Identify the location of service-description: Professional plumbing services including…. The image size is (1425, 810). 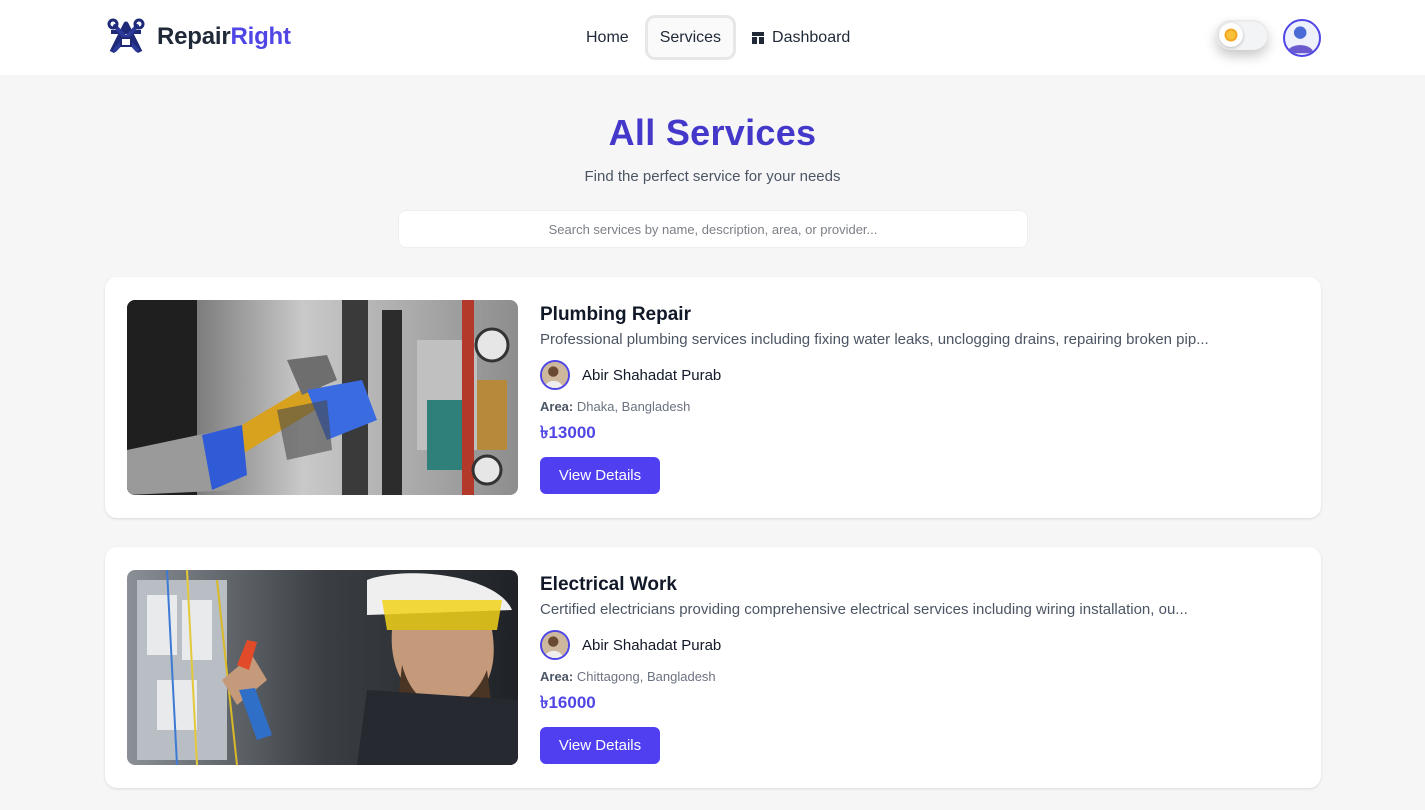
(874, 339).